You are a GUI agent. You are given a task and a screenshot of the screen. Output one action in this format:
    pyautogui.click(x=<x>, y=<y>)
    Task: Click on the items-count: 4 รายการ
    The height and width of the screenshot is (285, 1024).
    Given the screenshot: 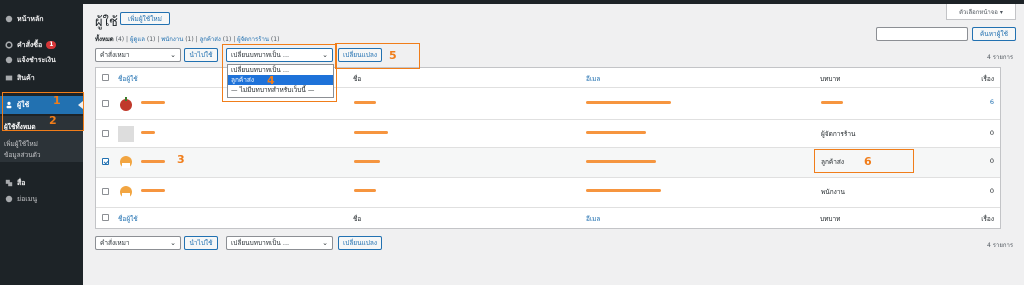 What is the action you would take?
    pyautogui.click(x=1000, y=57)
    